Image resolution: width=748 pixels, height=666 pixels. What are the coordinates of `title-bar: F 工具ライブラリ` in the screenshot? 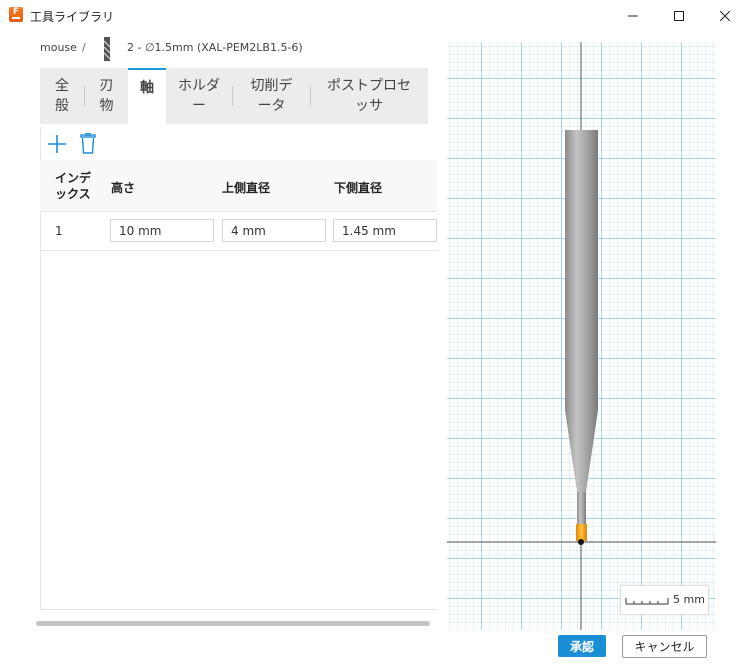 It's located at (374, 15).